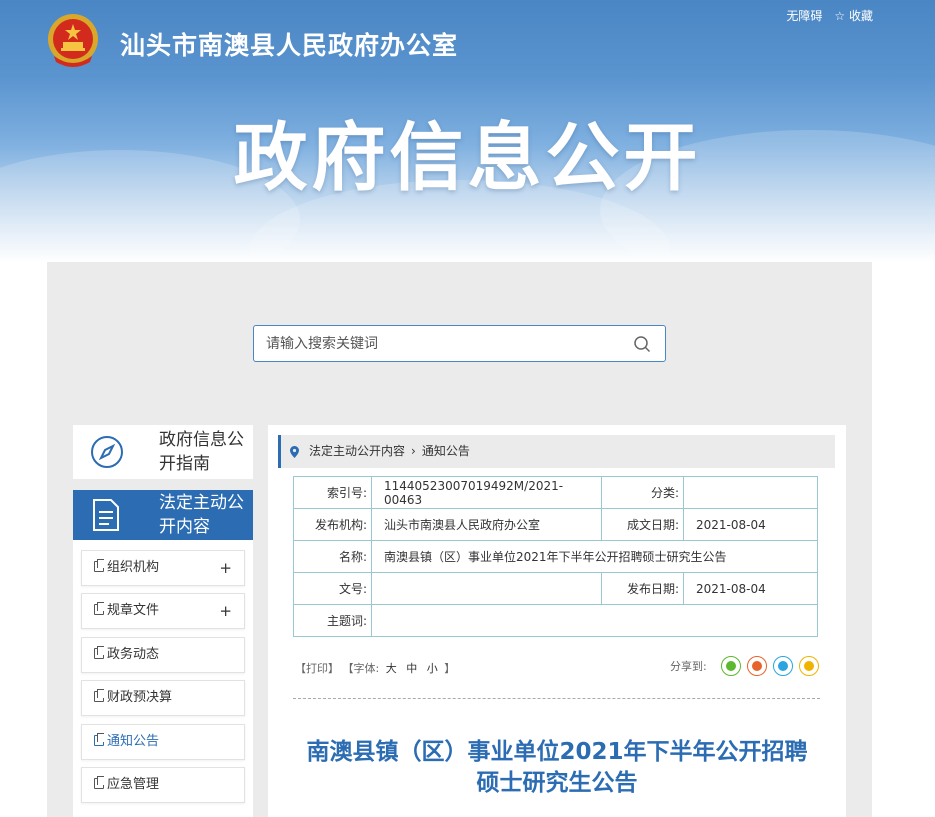  What do you see at coordinates (808, 666) in the screenshot?
I see `qzone-icon` at bounding box center [808, 666].